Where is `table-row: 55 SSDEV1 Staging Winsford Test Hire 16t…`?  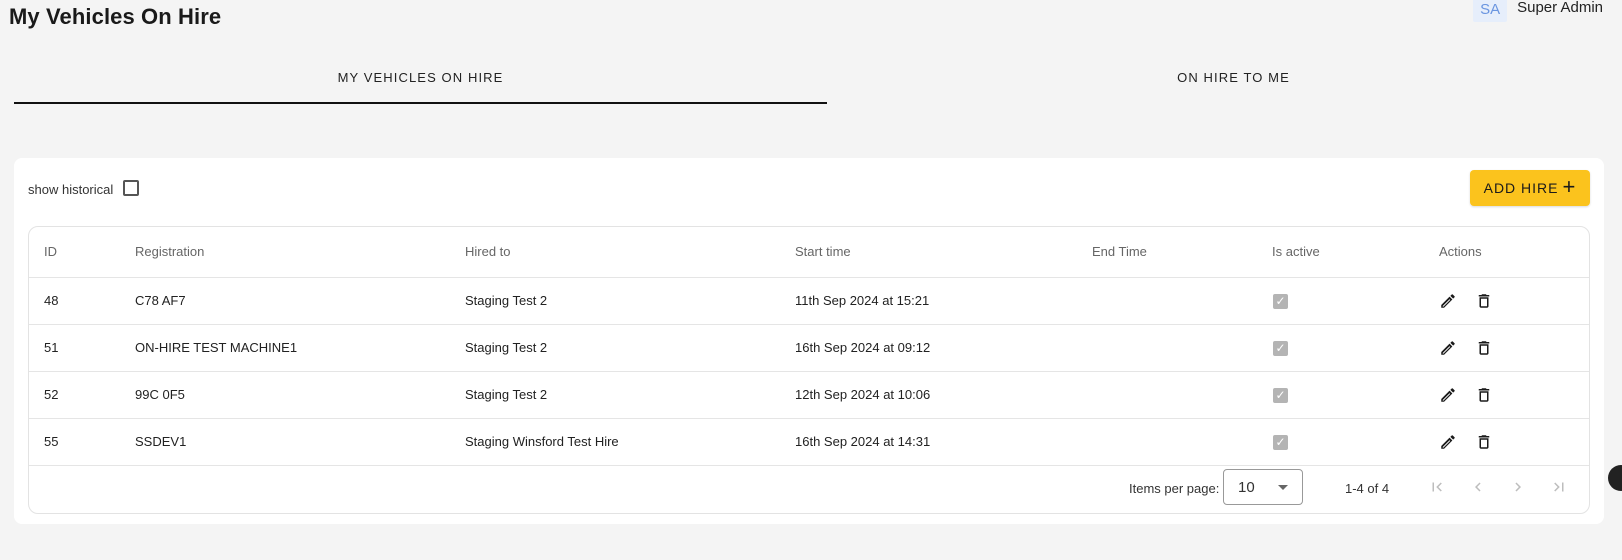 table-row: 55 SSDEV1 Staging Winsford Test Hire 16t… is located at coordinates (809, 442).